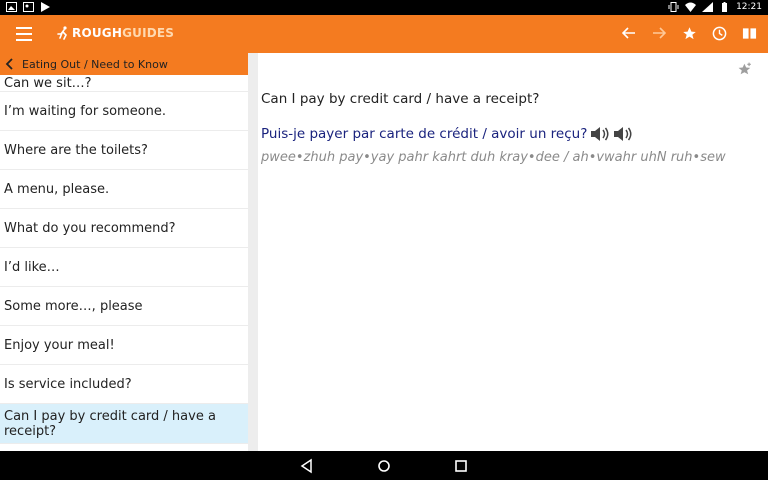 This screenshot has height=480, width=768. I want to click on system-nav-bar, so click(384, 465).